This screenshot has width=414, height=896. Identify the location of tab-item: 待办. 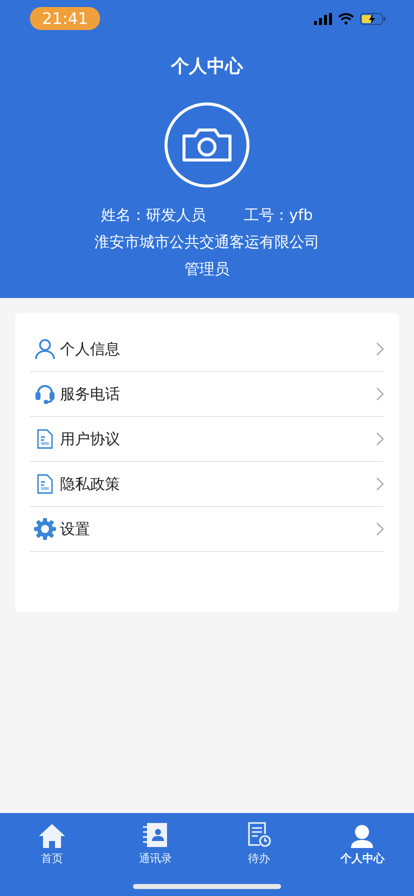
(258, 839).